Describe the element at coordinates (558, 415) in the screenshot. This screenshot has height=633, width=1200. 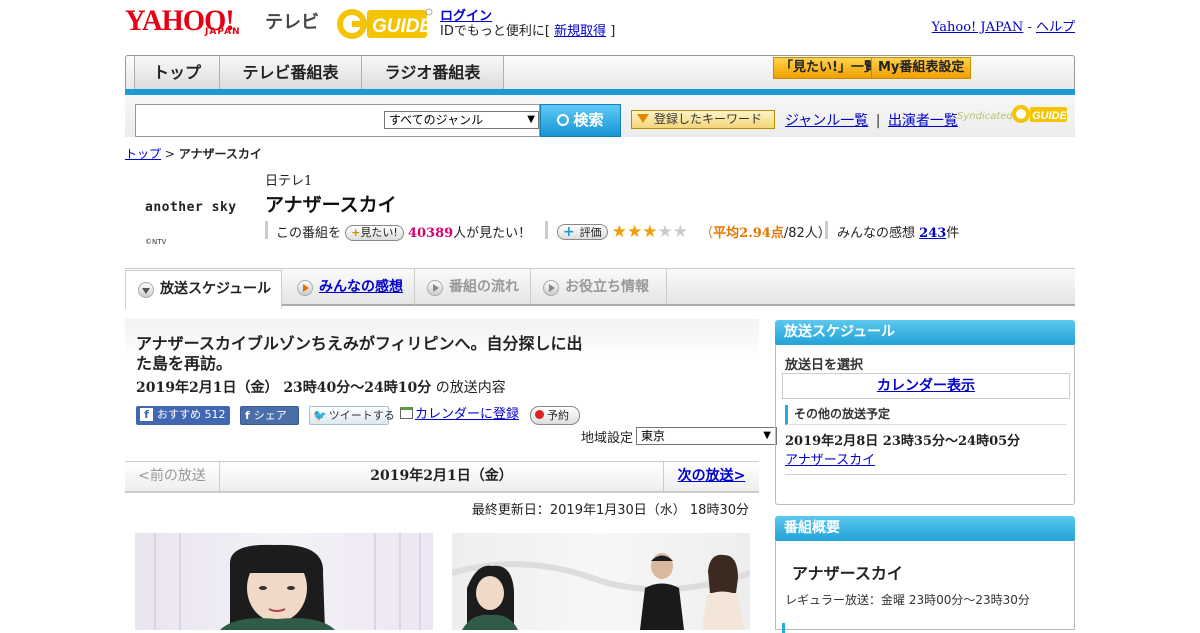
I see `reserve-label: 予約` at that location.